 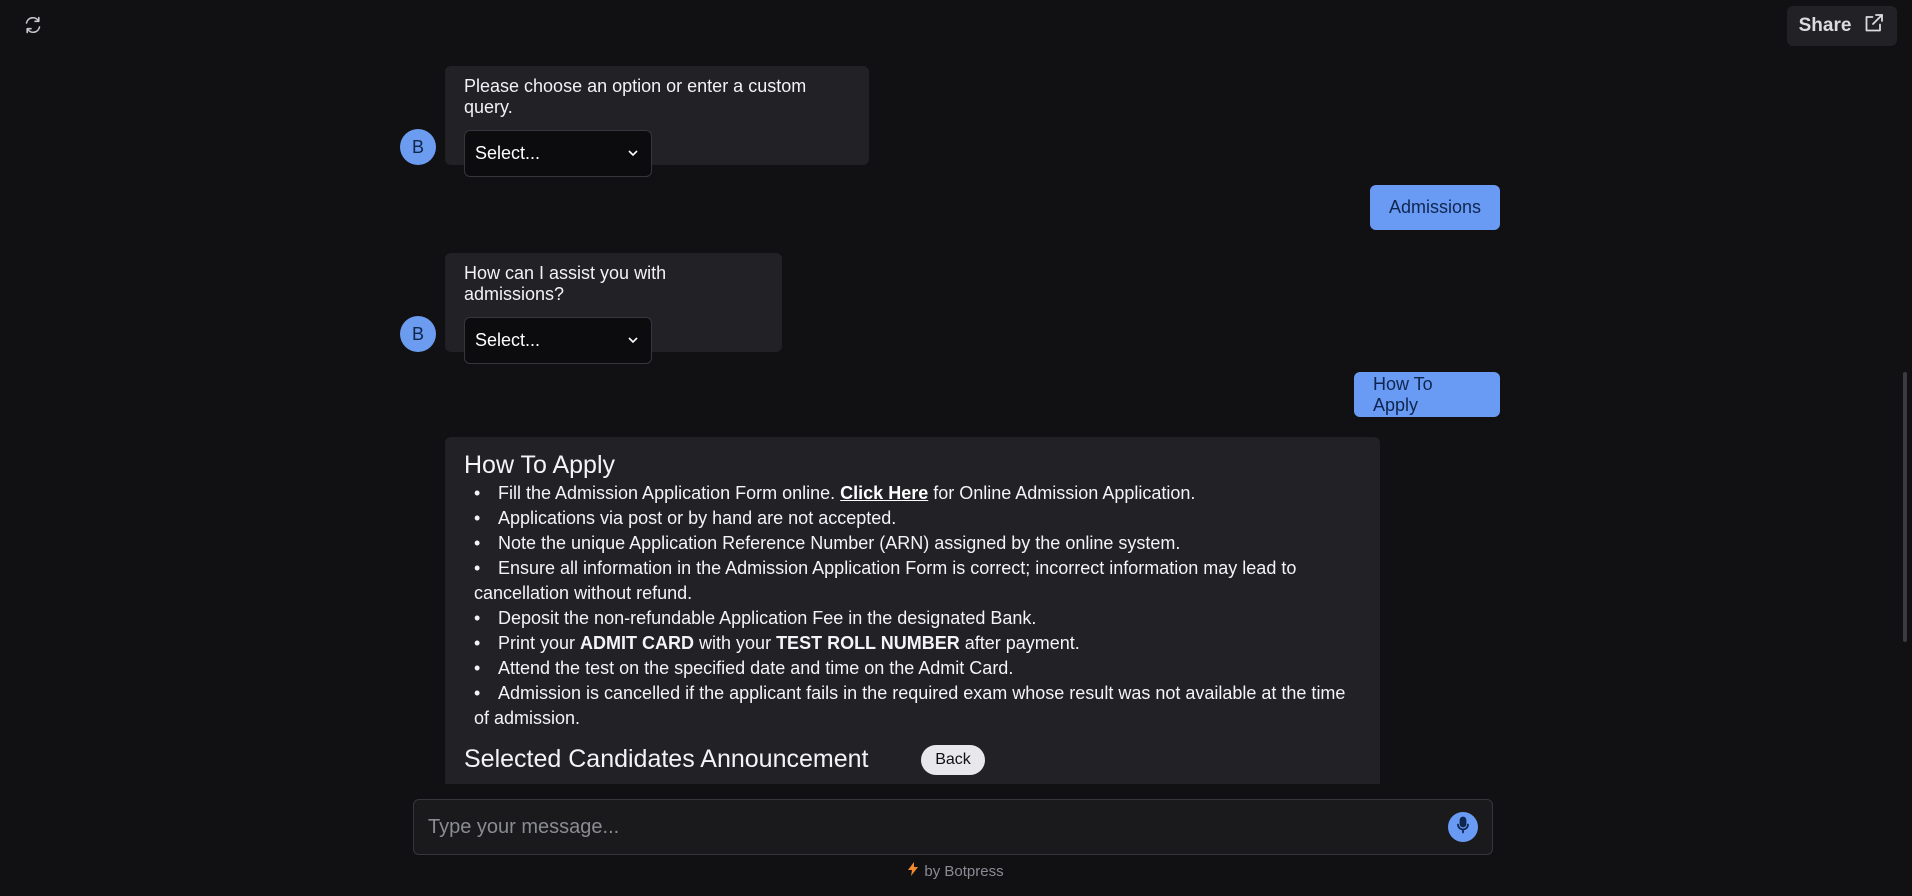 I want to click on scrollbar, so click(x=1905, y=507).